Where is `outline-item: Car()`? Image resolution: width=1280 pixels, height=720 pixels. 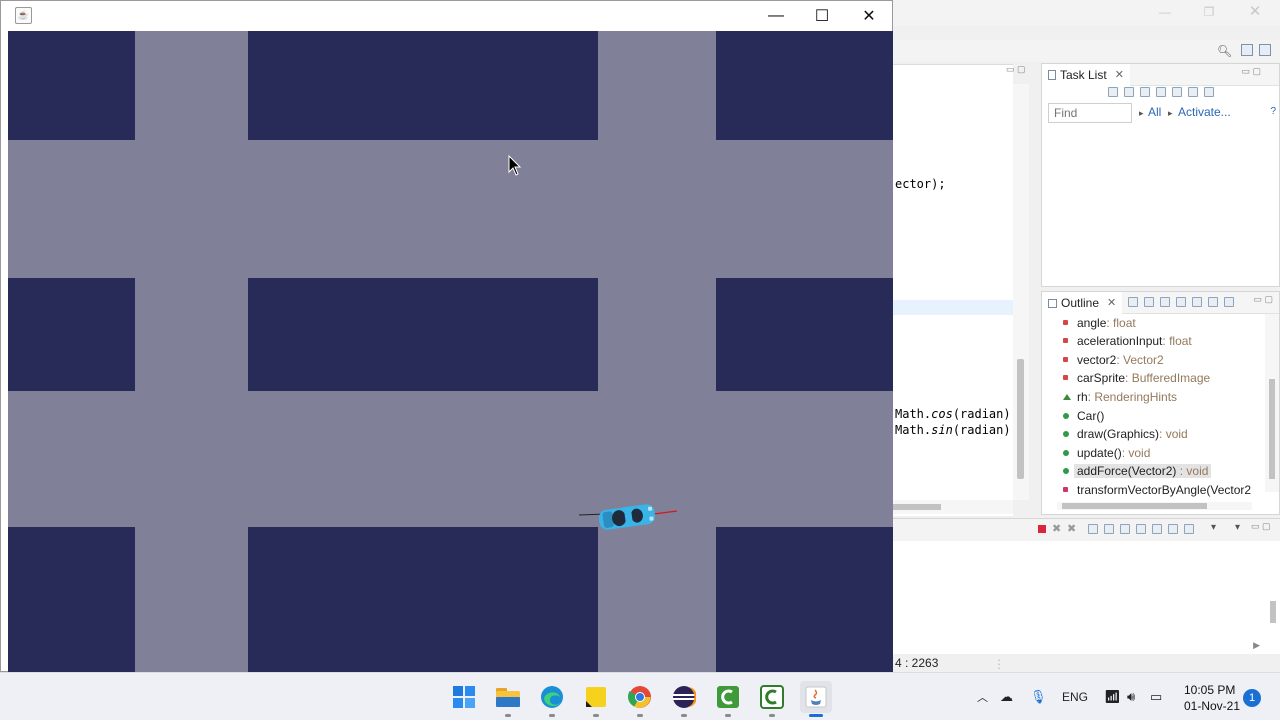 outline-item: Car() is located at coordinates (1083, 416).